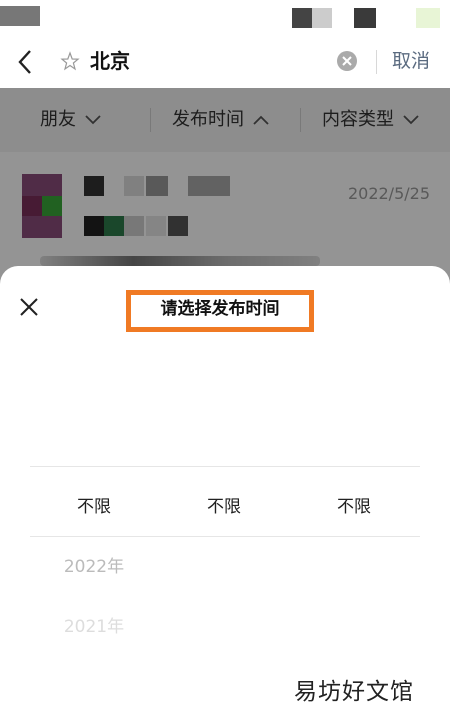 This screenshot has width=450, height=720. Describe the element at coordinates (347, 61) in the screenshot. I see `clear-icon` at that location.